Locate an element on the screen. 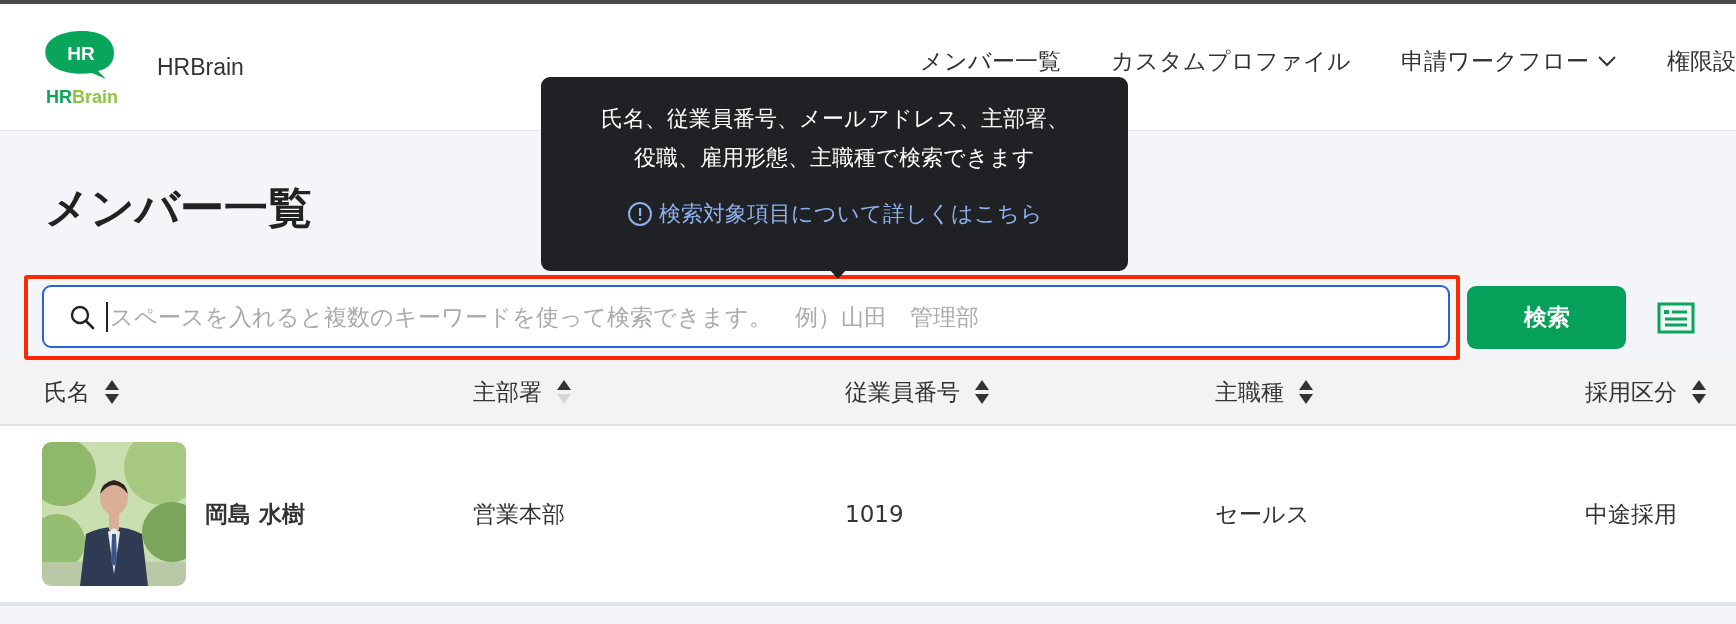 This screenshot has width=1736, height=624. table-cell-text: 1019 is located at coordinates (874, 514).